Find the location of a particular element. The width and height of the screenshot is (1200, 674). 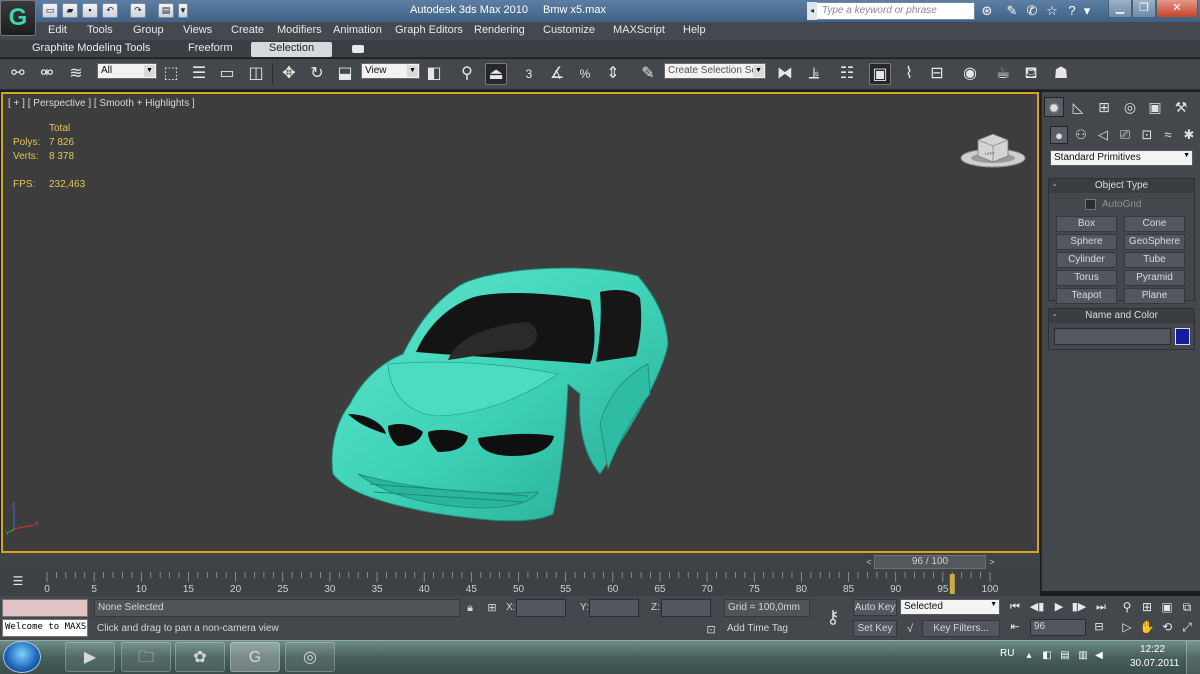

taskbar-chrome-icon: ◎ is located at coordinates (310, 657).